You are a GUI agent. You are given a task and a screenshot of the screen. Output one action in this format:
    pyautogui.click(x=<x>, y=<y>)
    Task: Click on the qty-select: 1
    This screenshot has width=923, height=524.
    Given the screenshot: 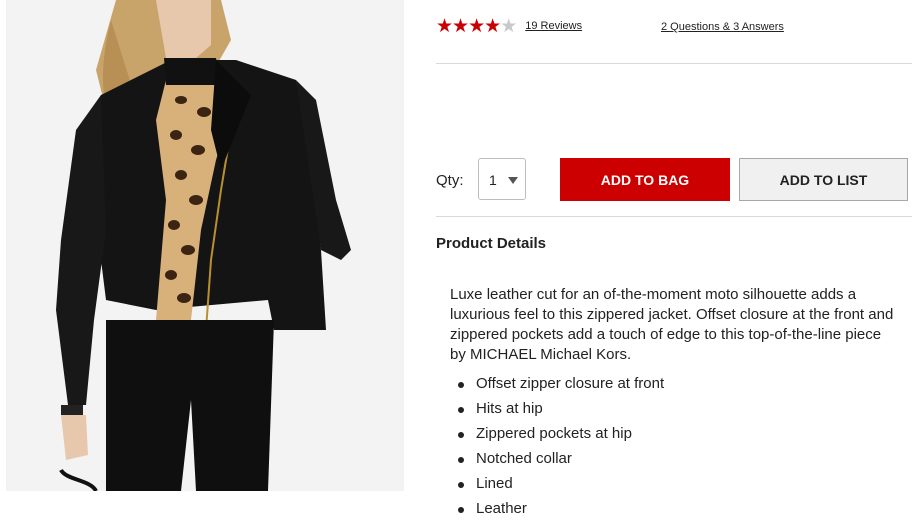 What is the action you would take?
    pyautogui.click(x=502, y=179)
    